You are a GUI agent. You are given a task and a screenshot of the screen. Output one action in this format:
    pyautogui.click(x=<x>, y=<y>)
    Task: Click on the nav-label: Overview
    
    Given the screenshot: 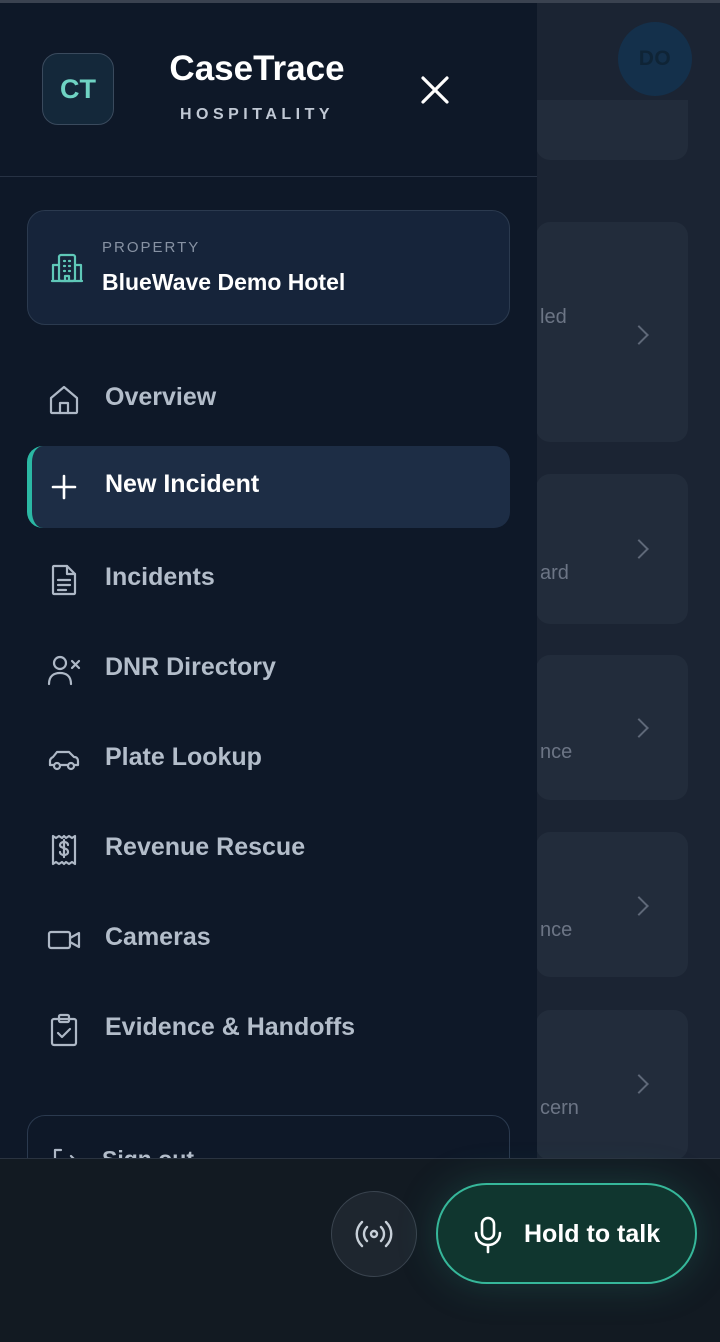 What is the action you would take?
    pyautogui.click(x=161, y=397)
    